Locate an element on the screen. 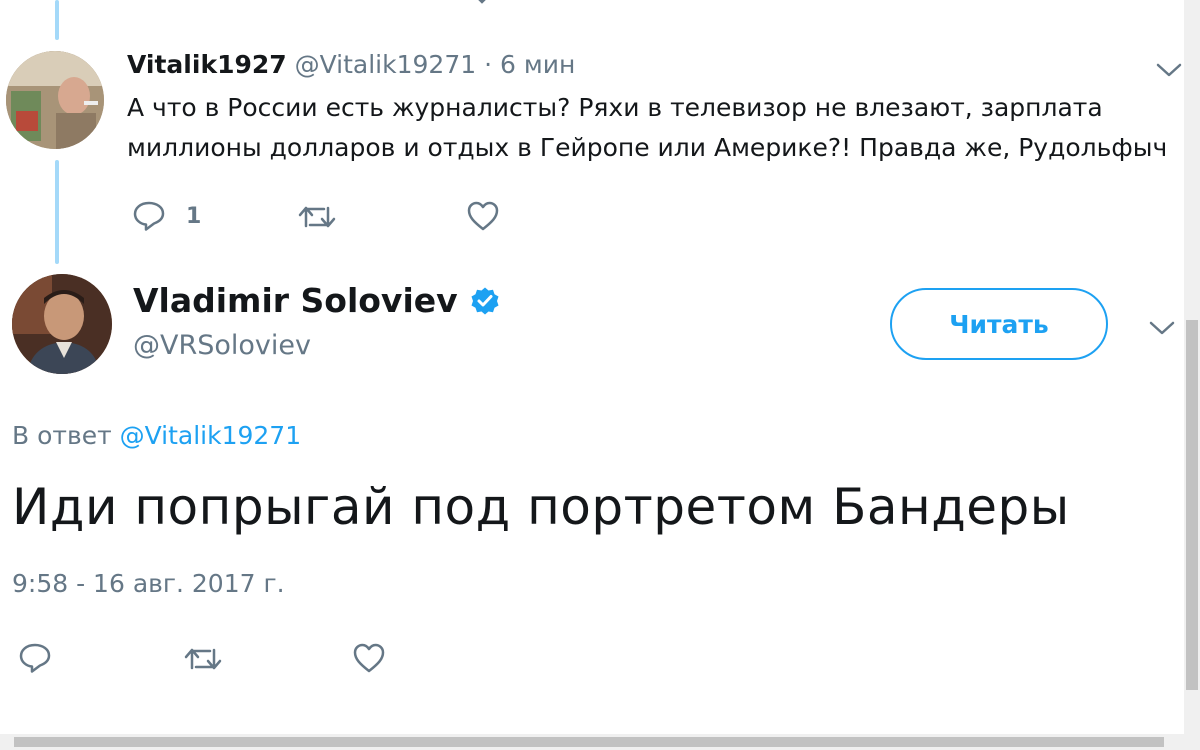 The height and width of the screenshot is (750, 1200). retweet-action is located at coordinates (317, 217).